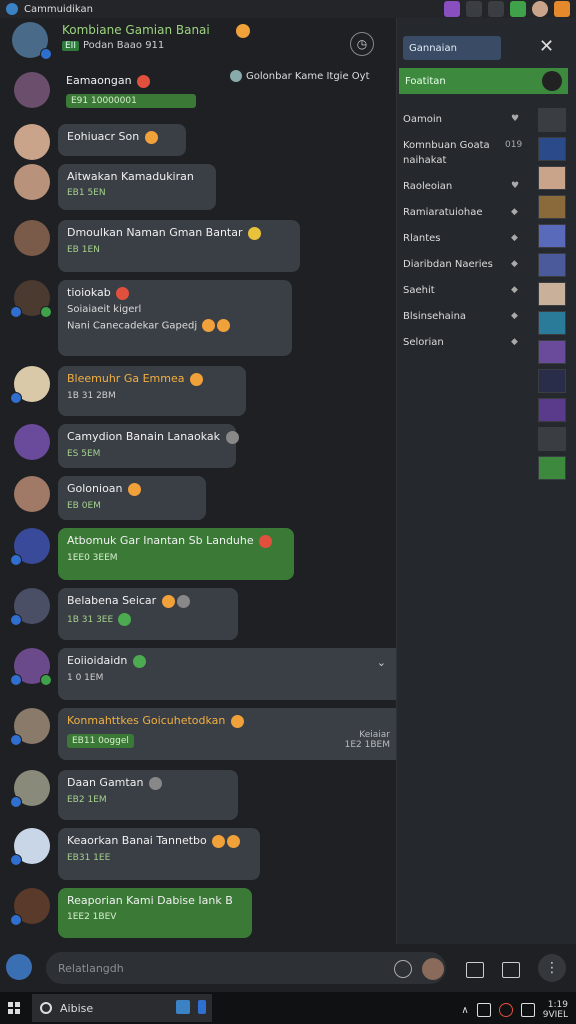 This screenshot has width=576, height=1024. I want to click on sidebar-search-input: Gannaian, so click(452, 48).